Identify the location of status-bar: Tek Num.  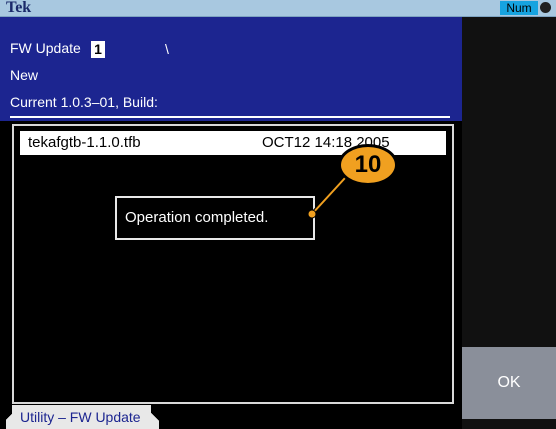
(278, 8).